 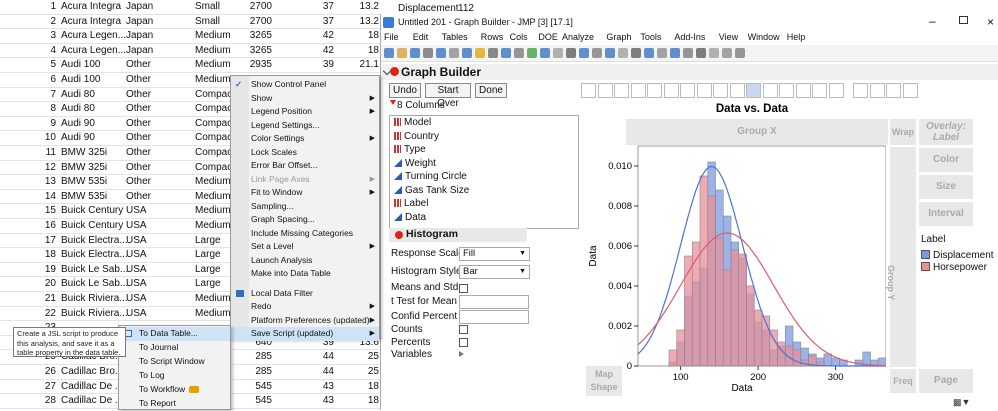 I want to click on menu-item-include-missing-categories: Include Missing Categories, so click(x=305, y=234).